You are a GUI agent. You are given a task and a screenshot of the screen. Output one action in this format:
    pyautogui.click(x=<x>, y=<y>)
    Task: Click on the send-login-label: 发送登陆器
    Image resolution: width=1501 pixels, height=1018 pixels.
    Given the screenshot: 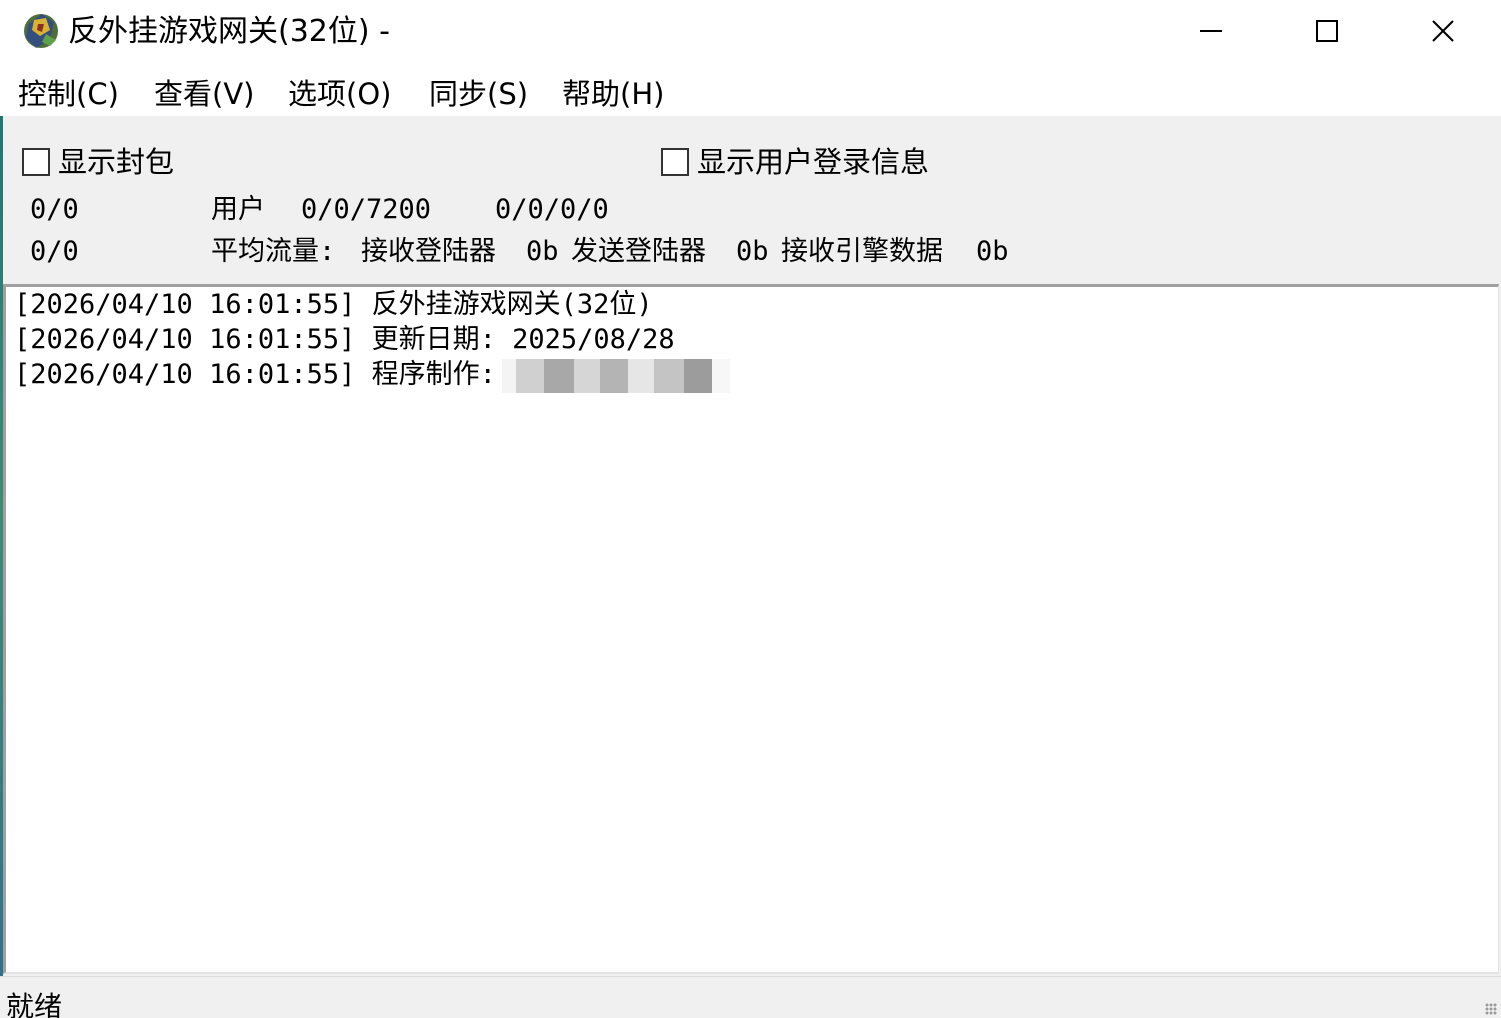 What is the action you would take?
    pyautogui.click(x=638, y=251)
    